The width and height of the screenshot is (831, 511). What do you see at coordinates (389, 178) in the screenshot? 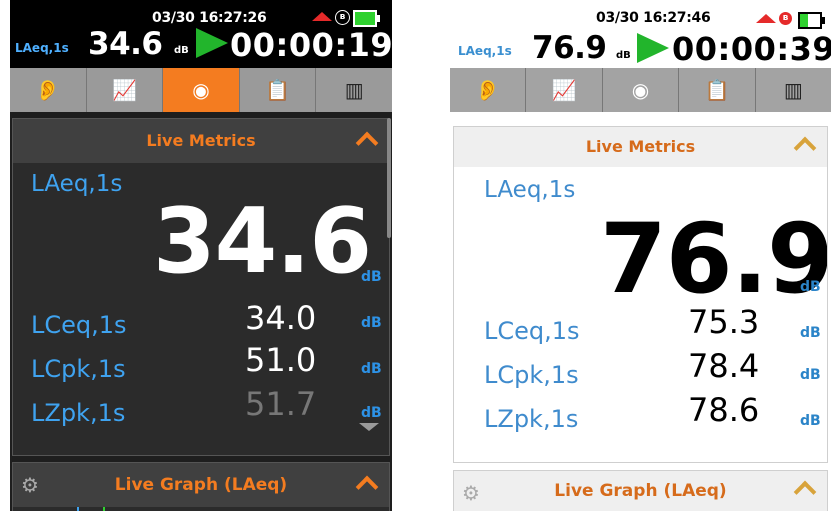
I see `scrollbar` at bounding box center [389, 178].